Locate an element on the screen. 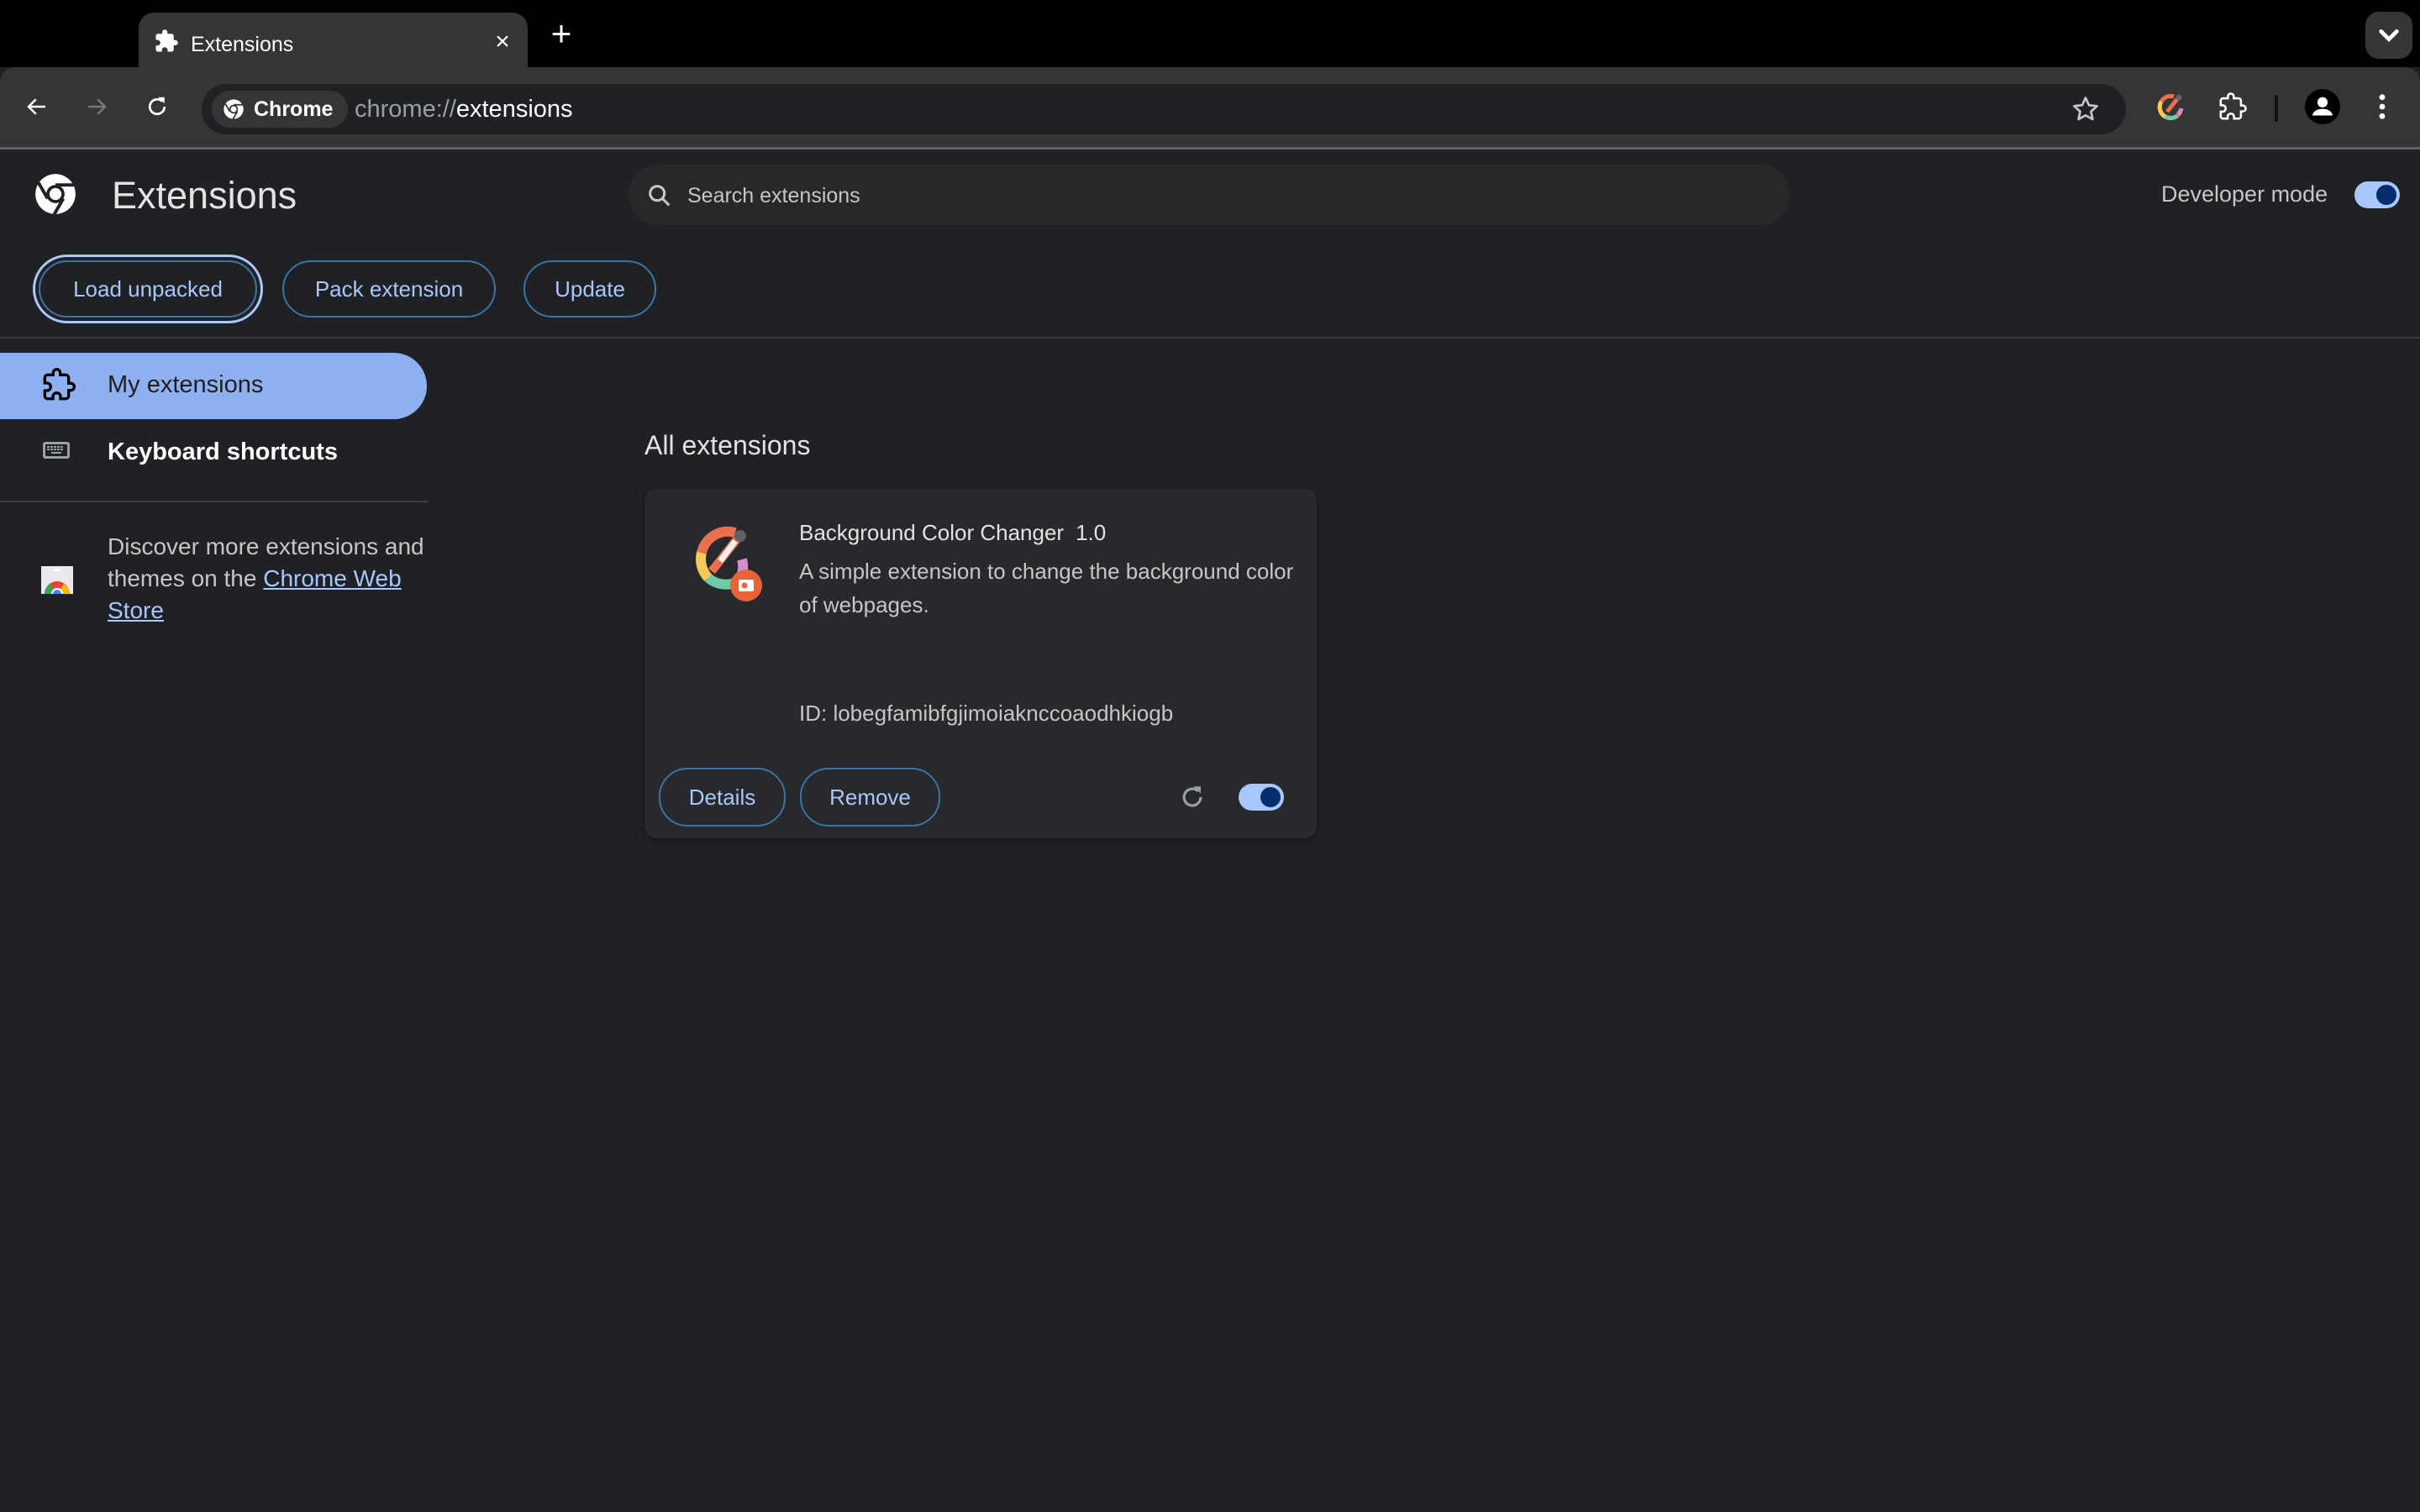  extension-name-row: Background Color Changer 1.0 is located at coordinates (953, 533).